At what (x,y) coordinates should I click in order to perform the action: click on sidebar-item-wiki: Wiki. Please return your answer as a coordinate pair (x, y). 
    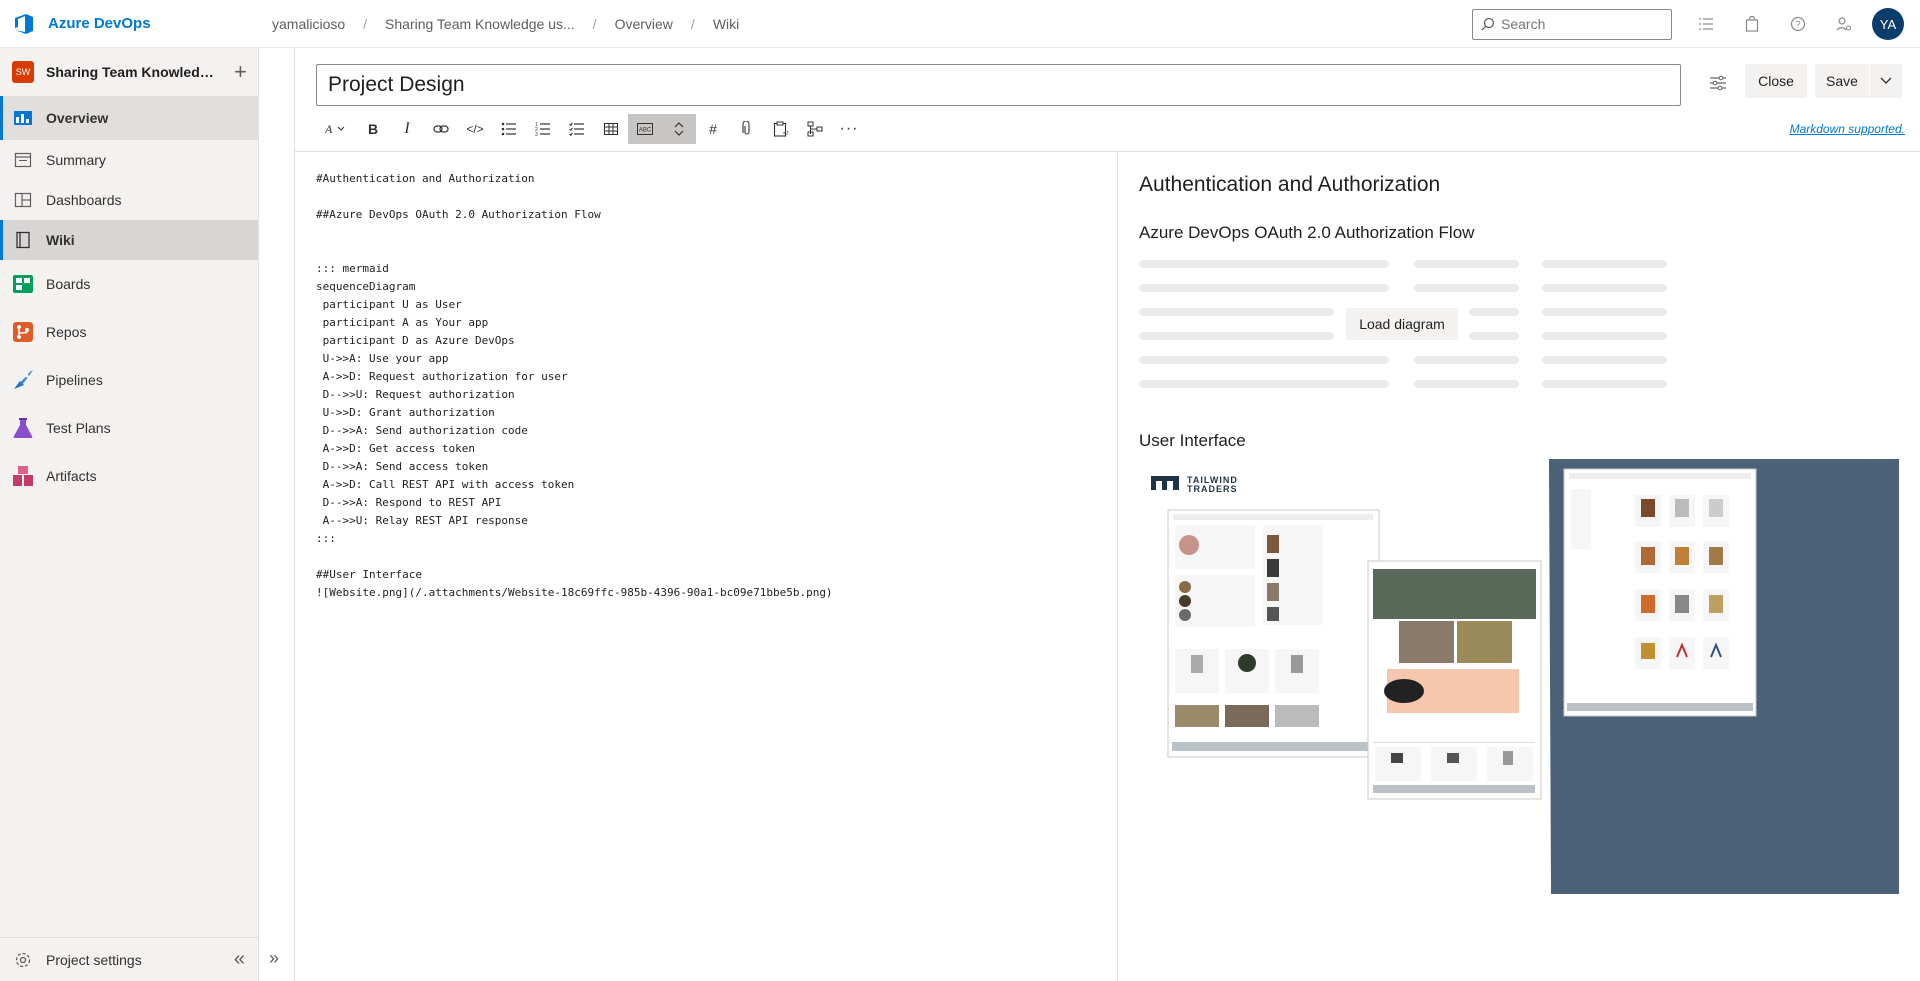
    Looking at the image, I should click on (129, 240).